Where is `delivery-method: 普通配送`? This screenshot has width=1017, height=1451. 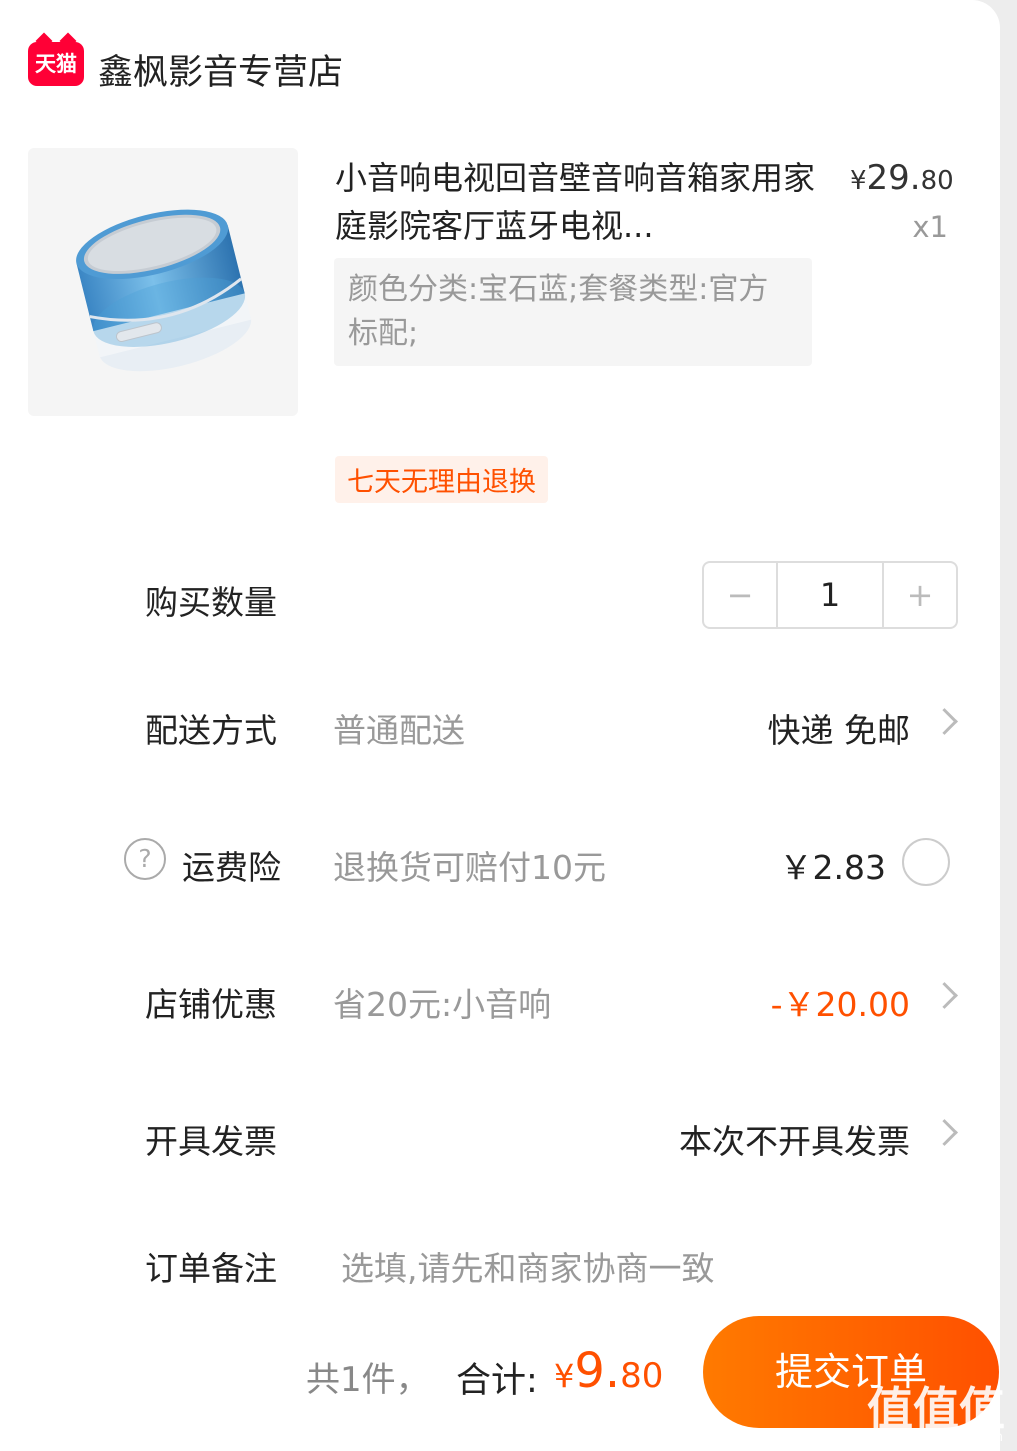 delivery-method: 普通配送 is located at coordinates (399, 730).